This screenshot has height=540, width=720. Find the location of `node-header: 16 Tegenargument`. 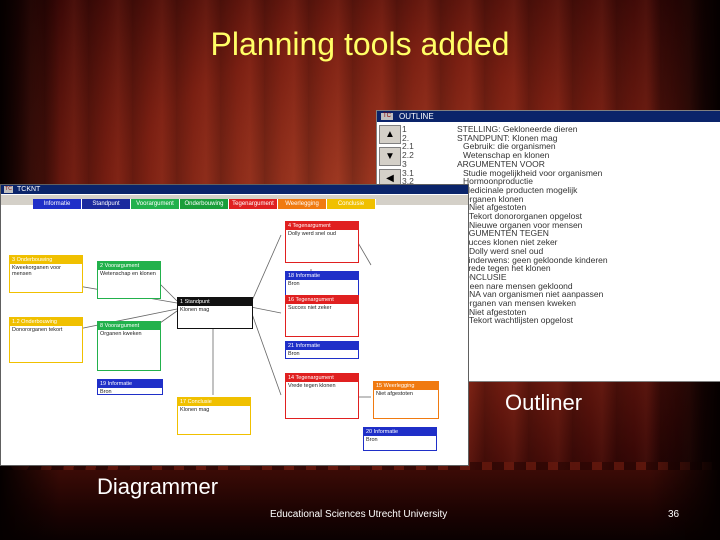

node-header: 16 Tegenargument is located at coordinates (322, 300).